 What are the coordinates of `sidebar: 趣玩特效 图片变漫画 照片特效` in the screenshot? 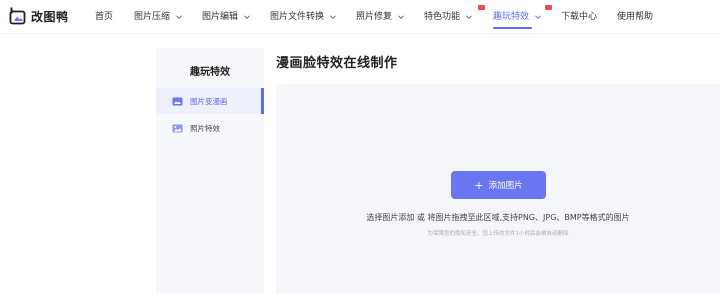 It's located at (210, 171).